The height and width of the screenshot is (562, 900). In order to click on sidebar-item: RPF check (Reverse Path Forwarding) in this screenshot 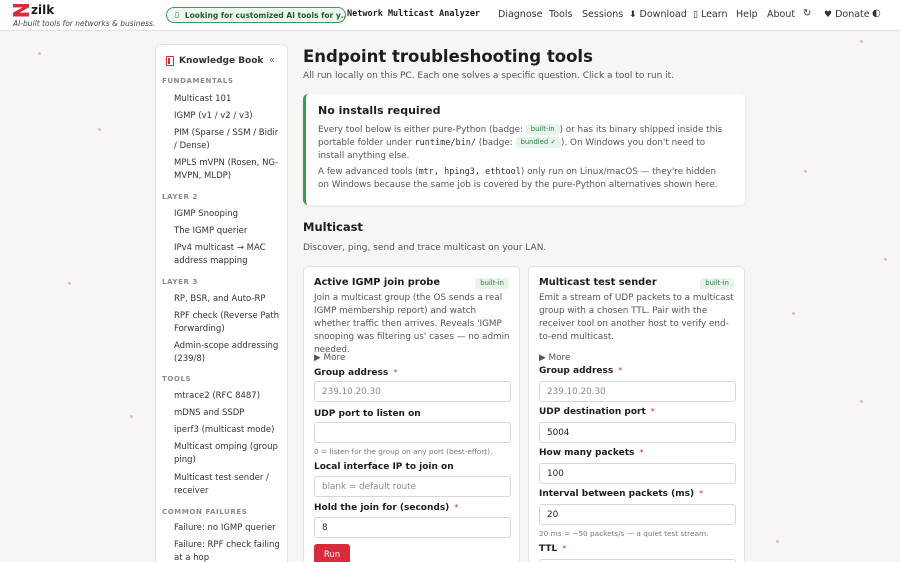, I will do `click(228, 322)`.